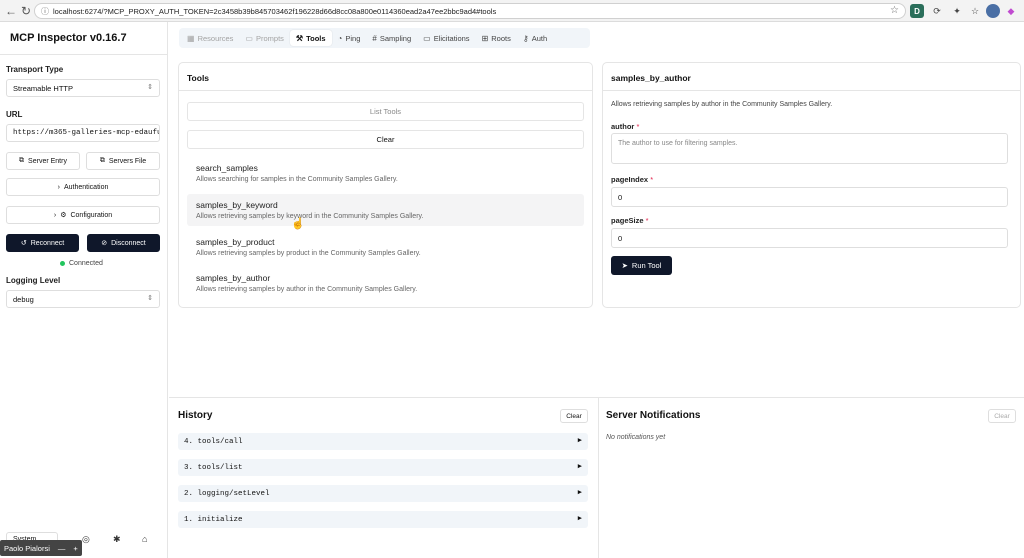 Image resolution: width=1024 pixels, height=558 pixels. I want to click on page-size-input: 0, so click(809, 238).